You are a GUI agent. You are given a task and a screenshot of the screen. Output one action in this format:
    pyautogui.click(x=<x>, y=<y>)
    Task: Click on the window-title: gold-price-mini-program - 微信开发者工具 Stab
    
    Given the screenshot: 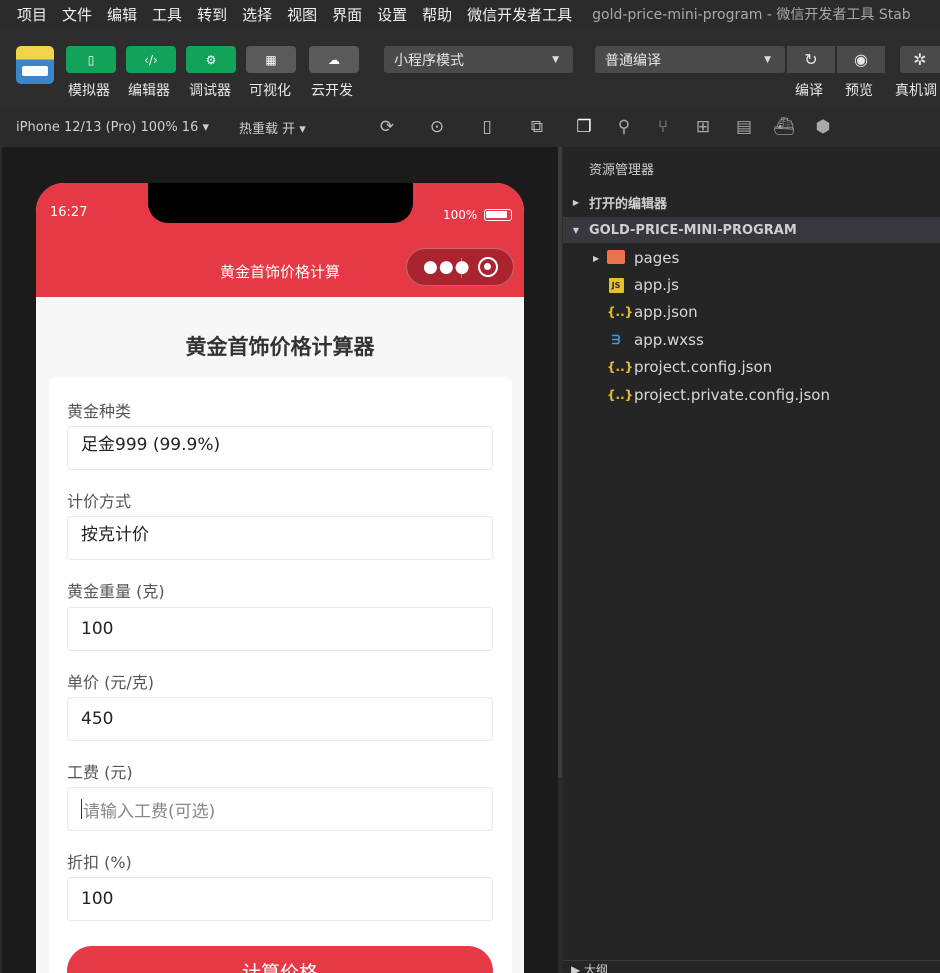 What is the action you would take?
    pyautogui.click(x=751, y=15)
    